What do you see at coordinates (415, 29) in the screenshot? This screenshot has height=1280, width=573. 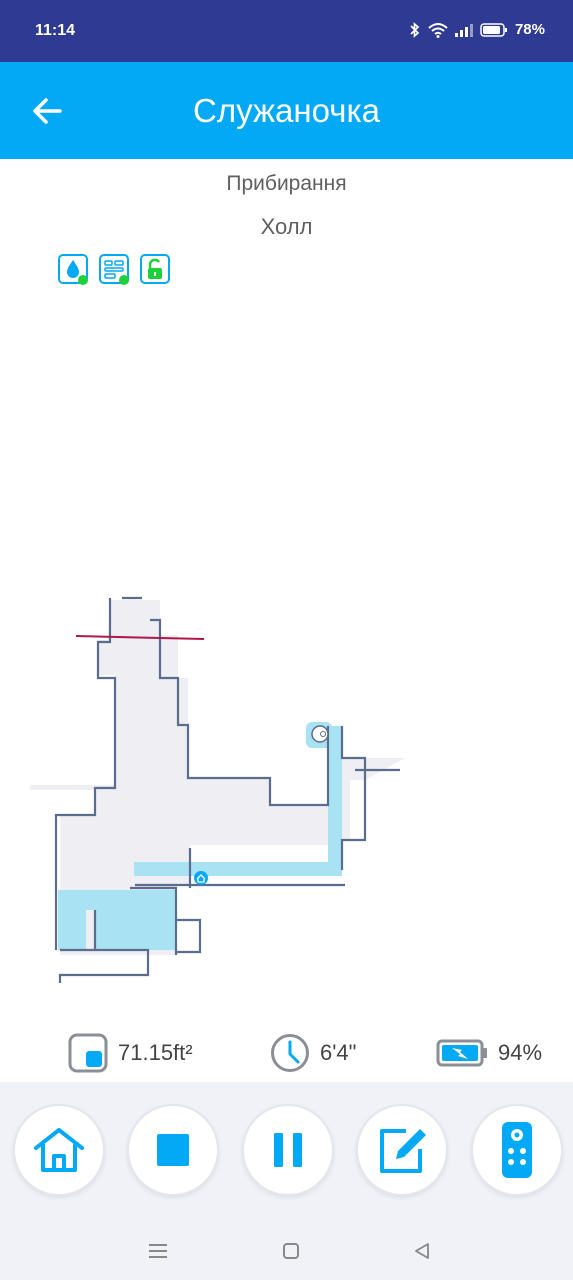 I see `bluetooth-icon` at bounding box center [415, 29].